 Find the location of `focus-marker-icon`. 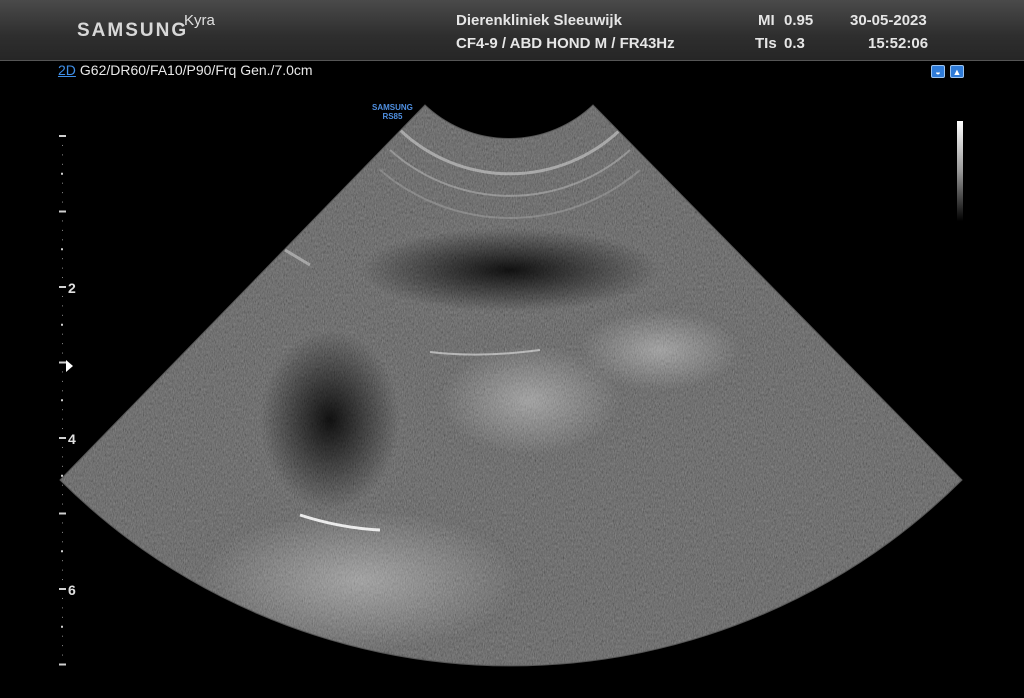

focus-marker-icon is located at coordinates (69, 366).